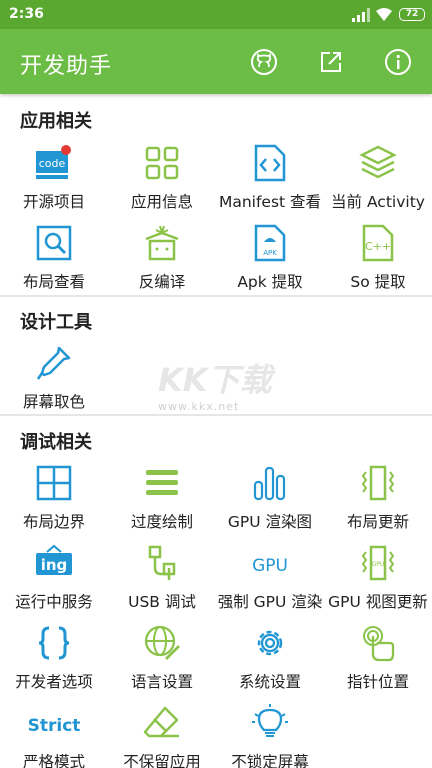  I want to click on dont-keep-activities-item: 不保留应用, so click(162, 736).